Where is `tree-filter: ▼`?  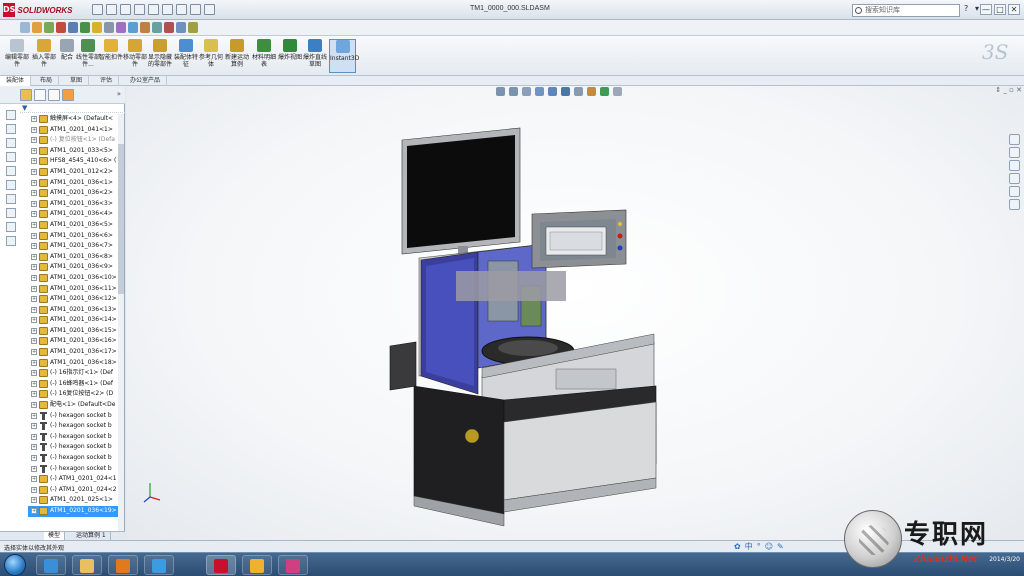
tree-filter: ▼ is located at coordinates (72, 108).